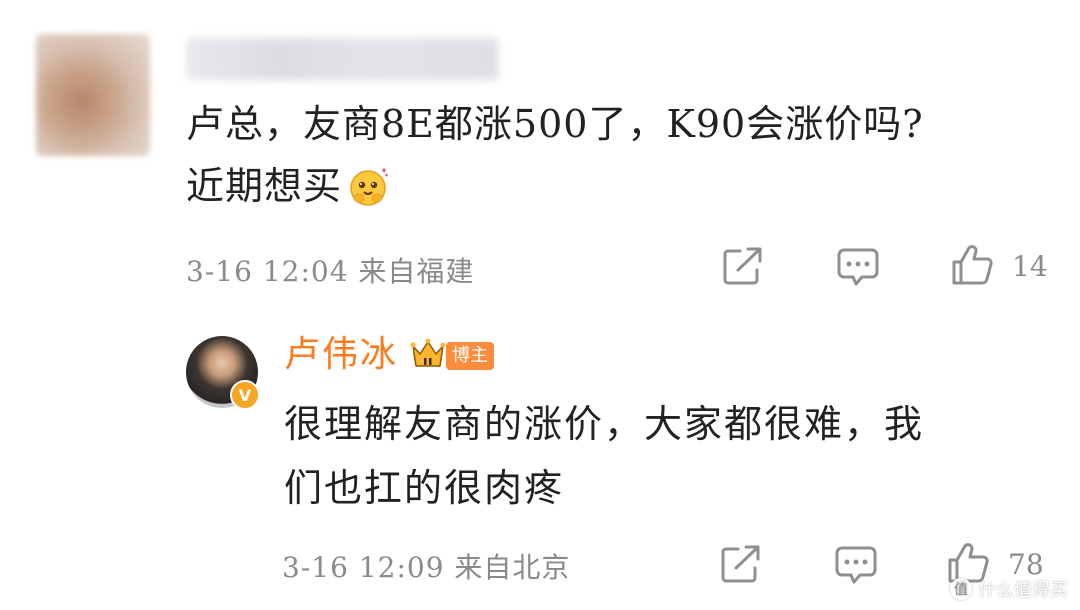 This screenshot has height=610, width=1080. I want to click on site-watermark: 值 什么值得买, so click(1009, 589).